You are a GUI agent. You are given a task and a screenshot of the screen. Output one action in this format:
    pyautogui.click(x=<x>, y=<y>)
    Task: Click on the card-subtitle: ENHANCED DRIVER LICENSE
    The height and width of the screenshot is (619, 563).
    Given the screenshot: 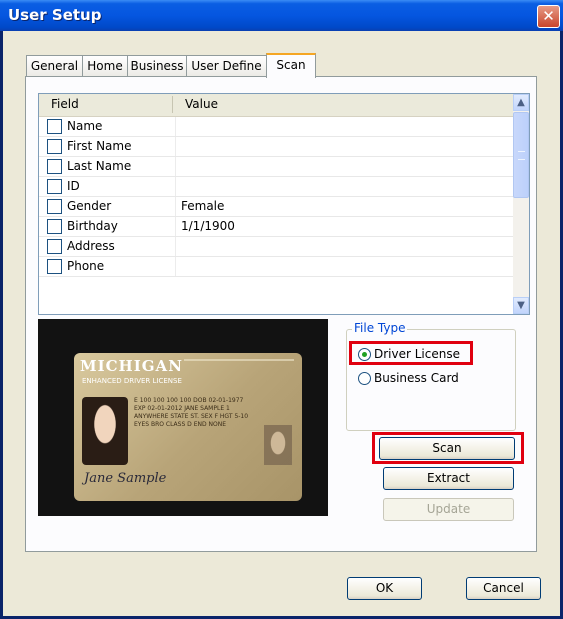 What is the action you would take?
    pyautogui.click(x=132, y=381)
    